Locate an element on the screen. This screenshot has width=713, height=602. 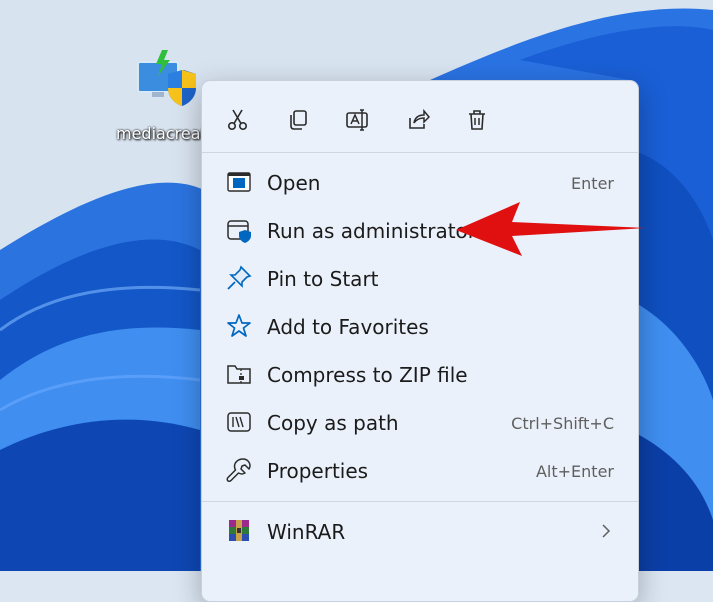
path-icon is located at coordinates (239, 422).